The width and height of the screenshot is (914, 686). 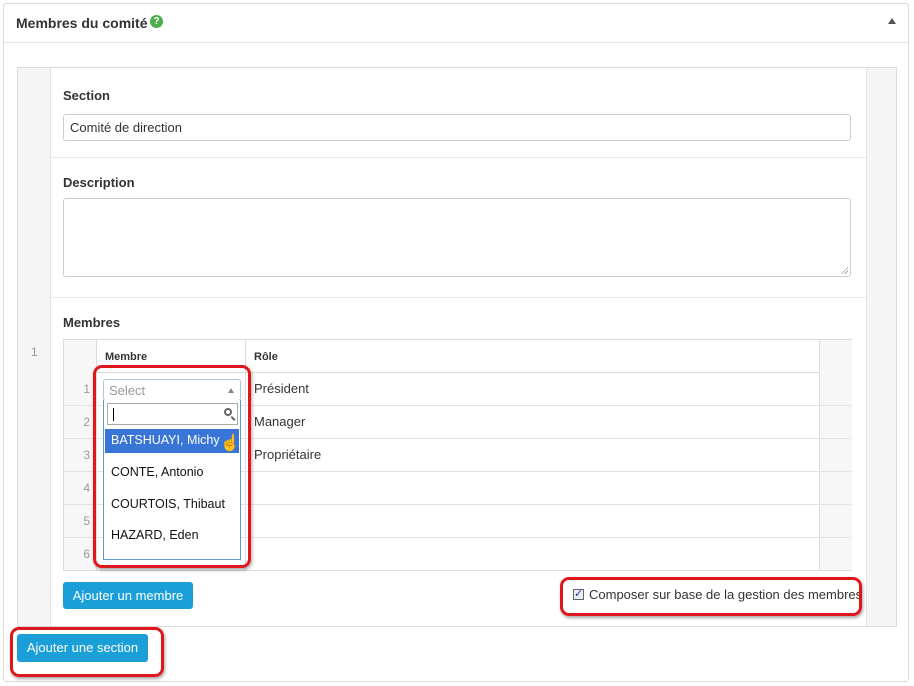 I want to click on section-label: Section, so click(x=86, y=95).